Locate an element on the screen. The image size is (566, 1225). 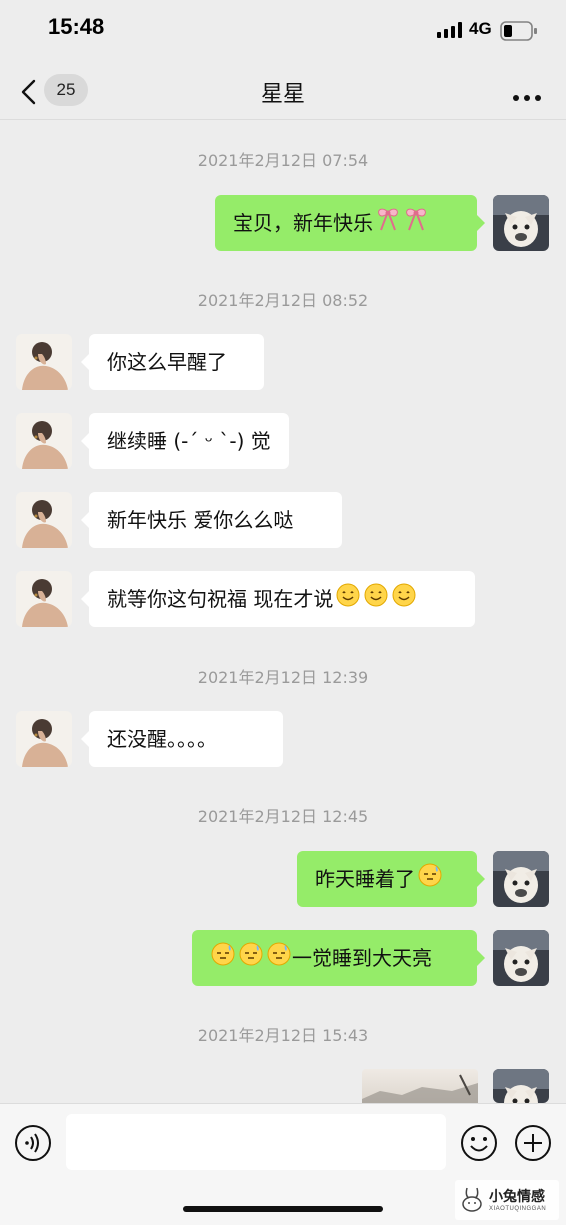
image-message is located at coordinates (420, 1086).